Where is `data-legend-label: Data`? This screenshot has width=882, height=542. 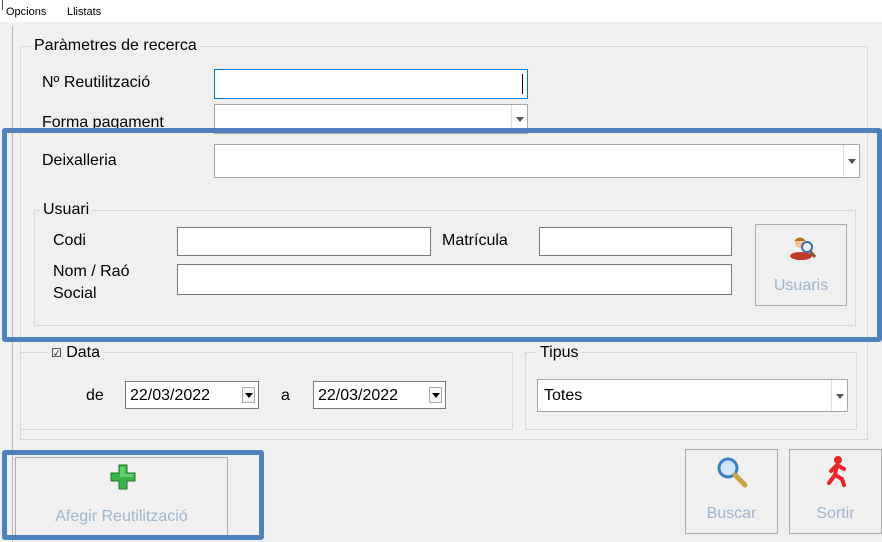
data-legend-label: Data is located at coordinates (83, 352).